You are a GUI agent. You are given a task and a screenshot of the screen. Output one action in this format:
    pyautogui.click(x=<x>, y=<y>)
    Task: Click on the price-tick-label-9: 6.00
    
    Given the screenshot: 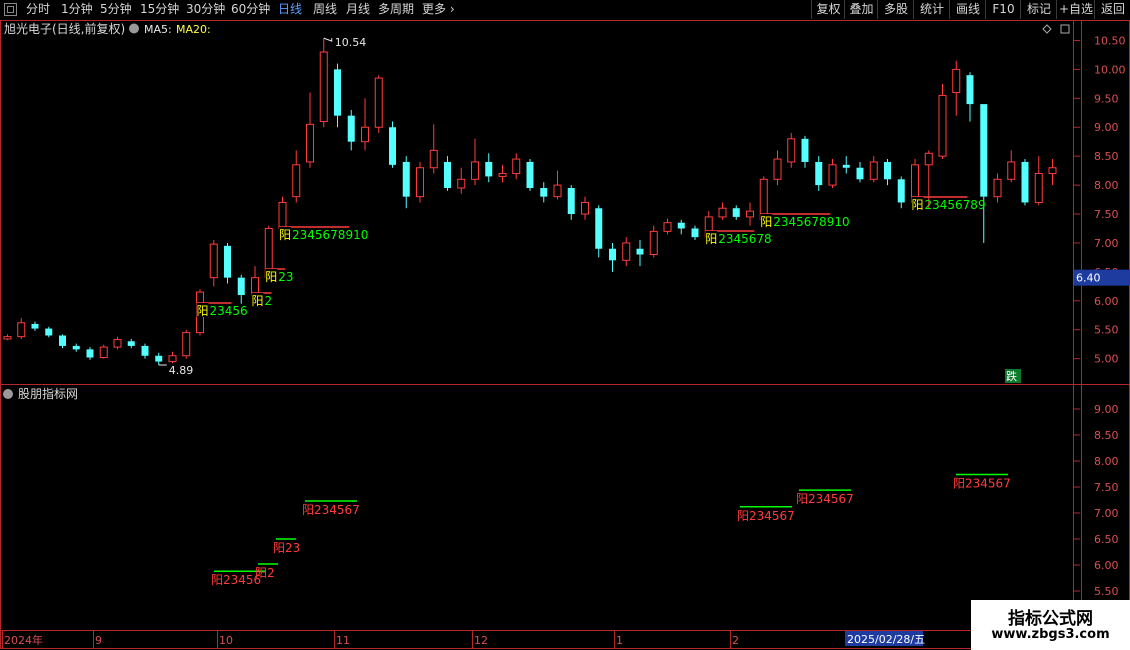 What is the action you would take?
    pyautogui.click(x=1106, y=301)
    